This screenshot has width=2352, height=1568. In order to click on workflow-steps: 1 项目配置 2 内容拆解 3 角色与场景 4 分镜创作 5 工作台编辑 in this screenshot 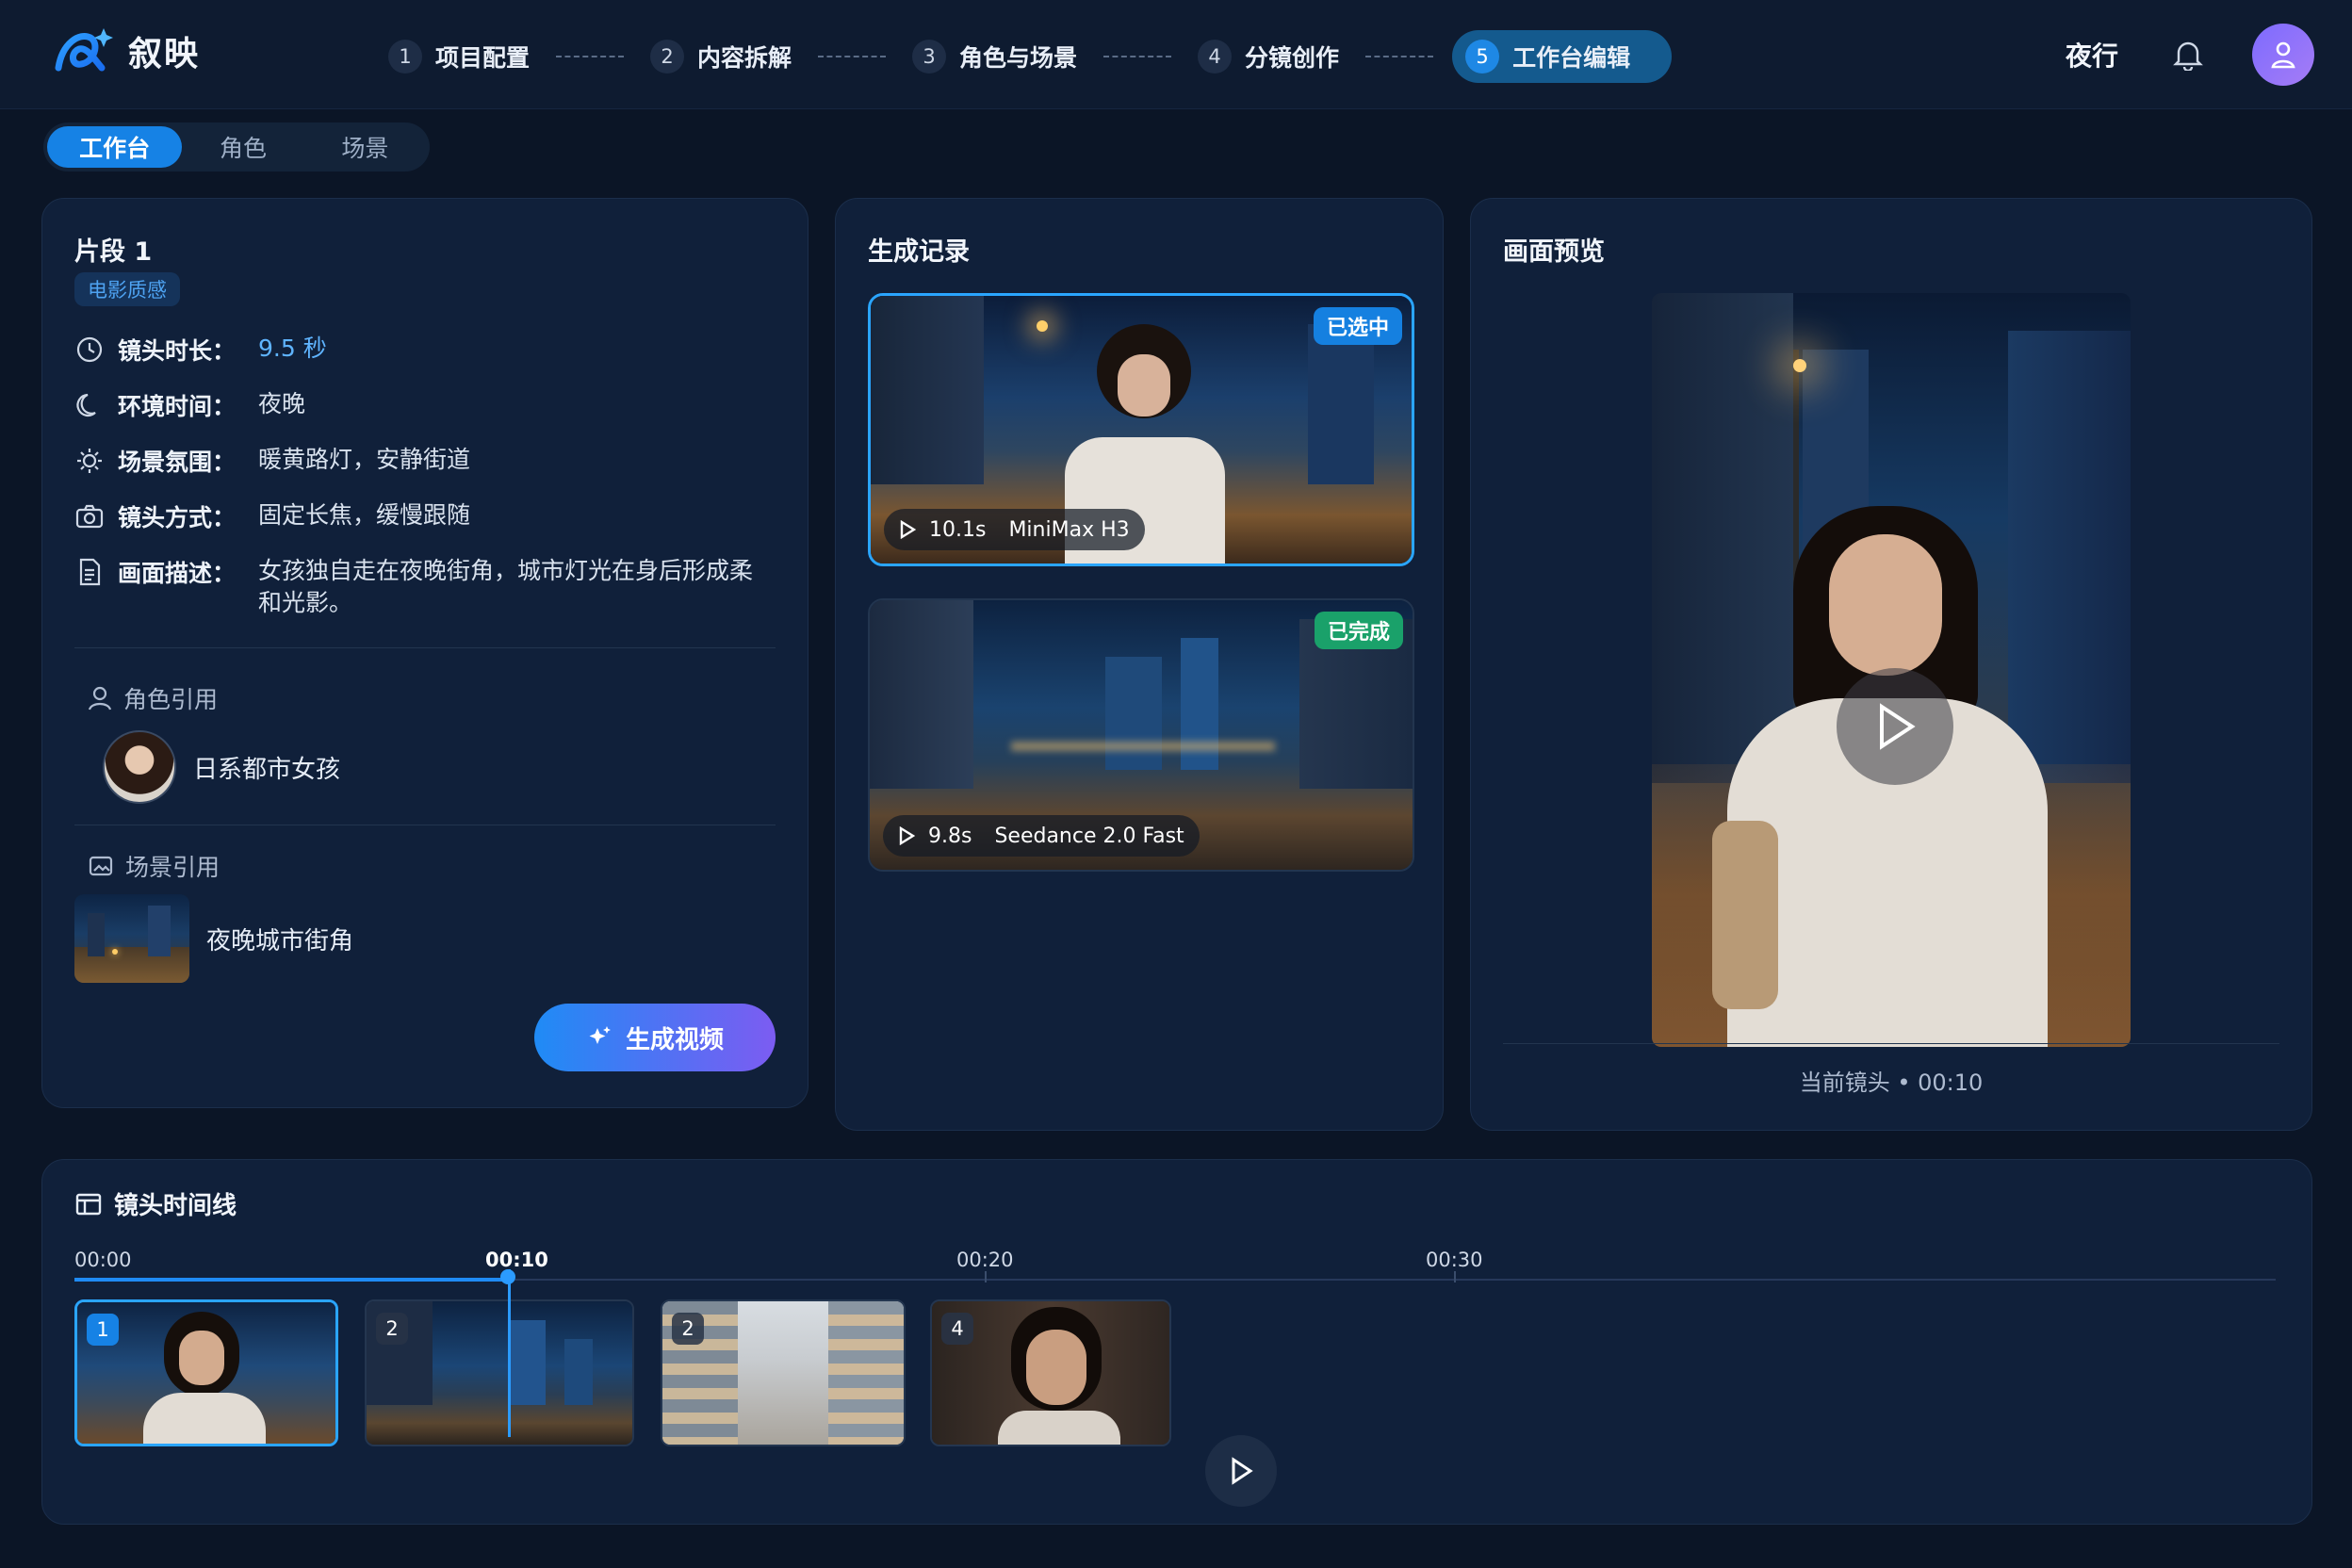, I will do `click(1027, 56)`.